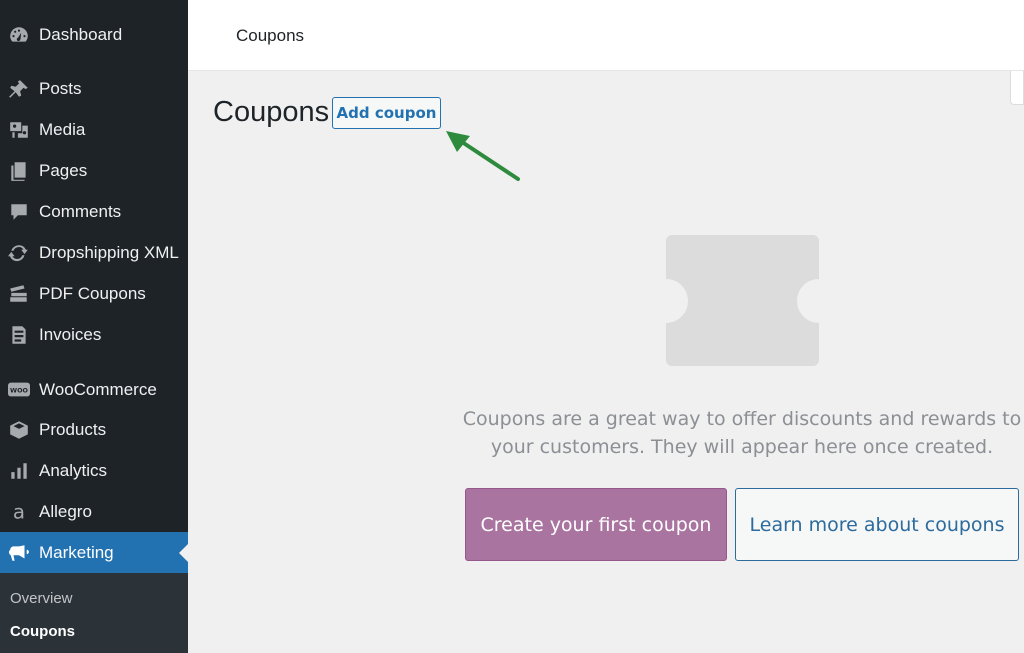 The height and width of the screenshot is (653, 1024). What do you see at coordinates (483, 156) in the screenshot?
I see `green-arrow-icon` at bounding box center [483, 156].